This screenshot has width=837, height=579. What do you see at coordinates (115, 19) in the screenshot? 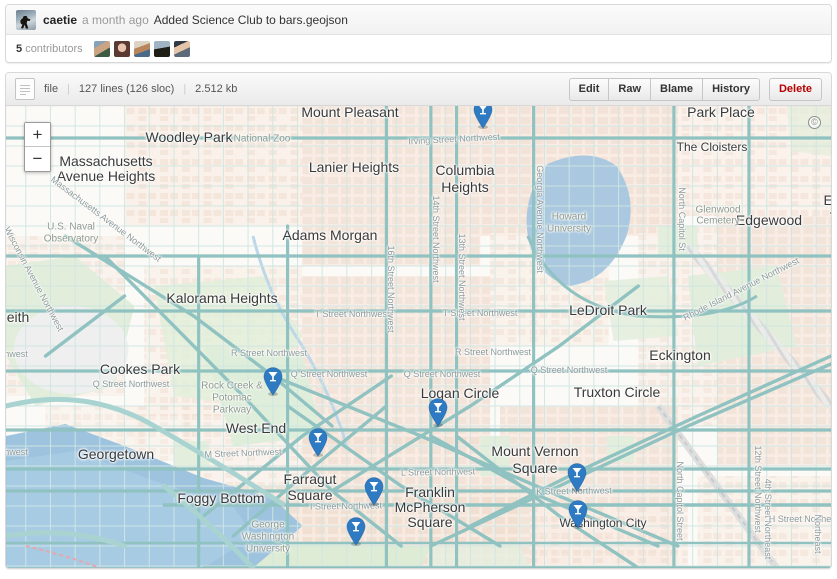
I see `commit-timestamp: a month ago` at bounding box center [115, 19].